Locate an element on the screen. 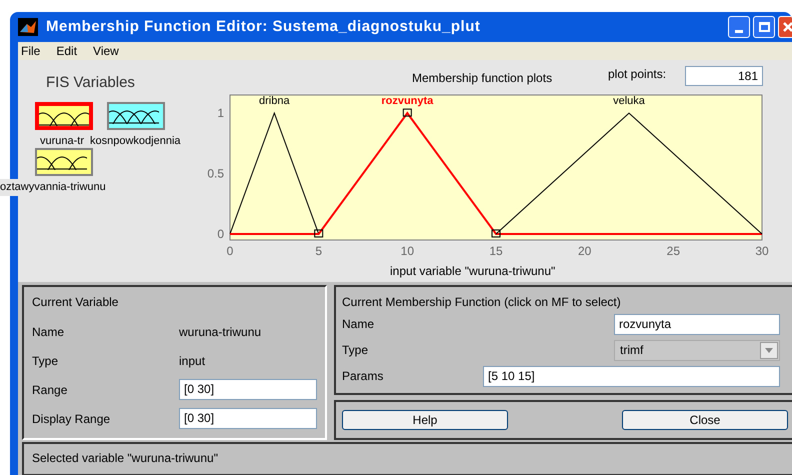  input-field: rozvunyta is located at coordinates (697, 324).